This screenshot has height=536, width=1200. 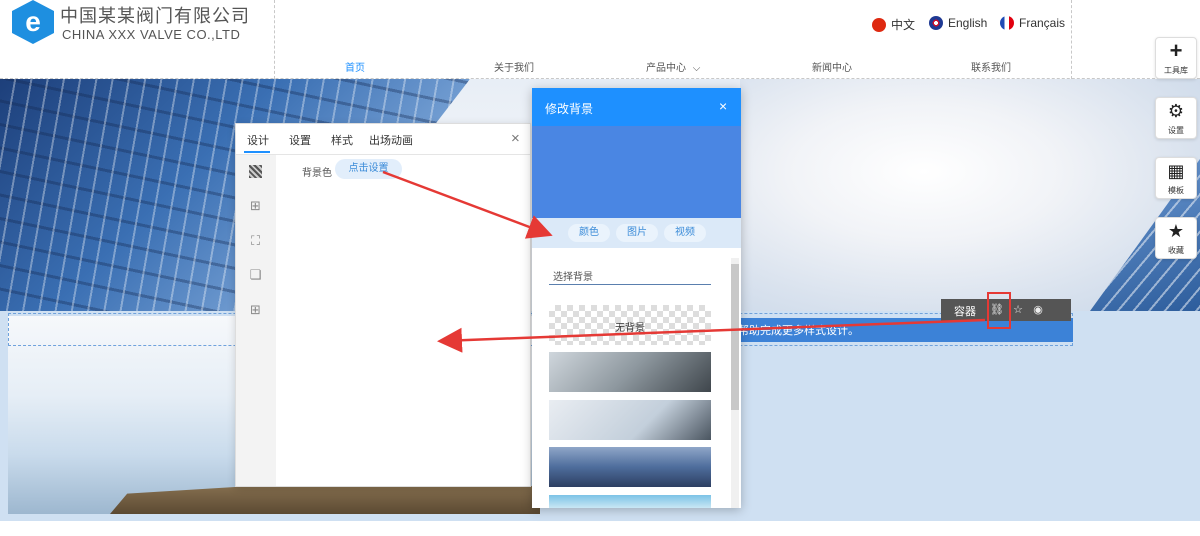 I want to click on background-thumbnail-laptop, so click(x=630, y=372).